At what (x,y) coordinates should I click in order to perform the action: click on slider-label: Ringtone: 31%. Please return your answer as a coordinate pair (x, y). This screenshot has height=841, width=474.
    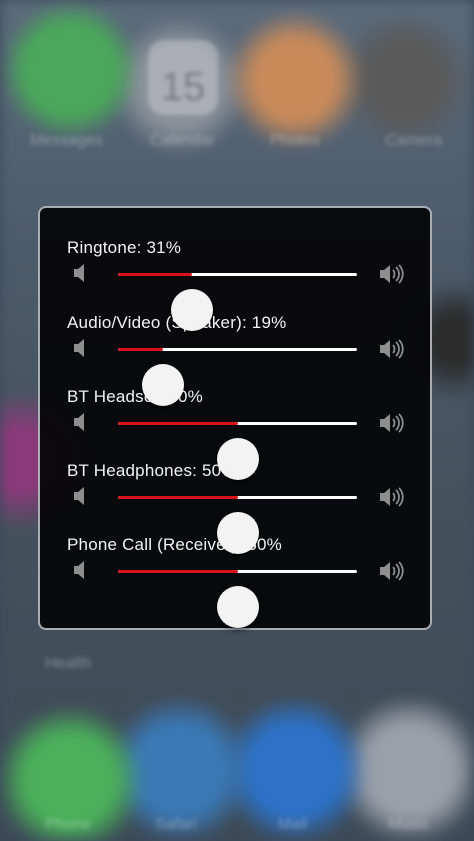
    Looking at the image, I should click on (124, 247).